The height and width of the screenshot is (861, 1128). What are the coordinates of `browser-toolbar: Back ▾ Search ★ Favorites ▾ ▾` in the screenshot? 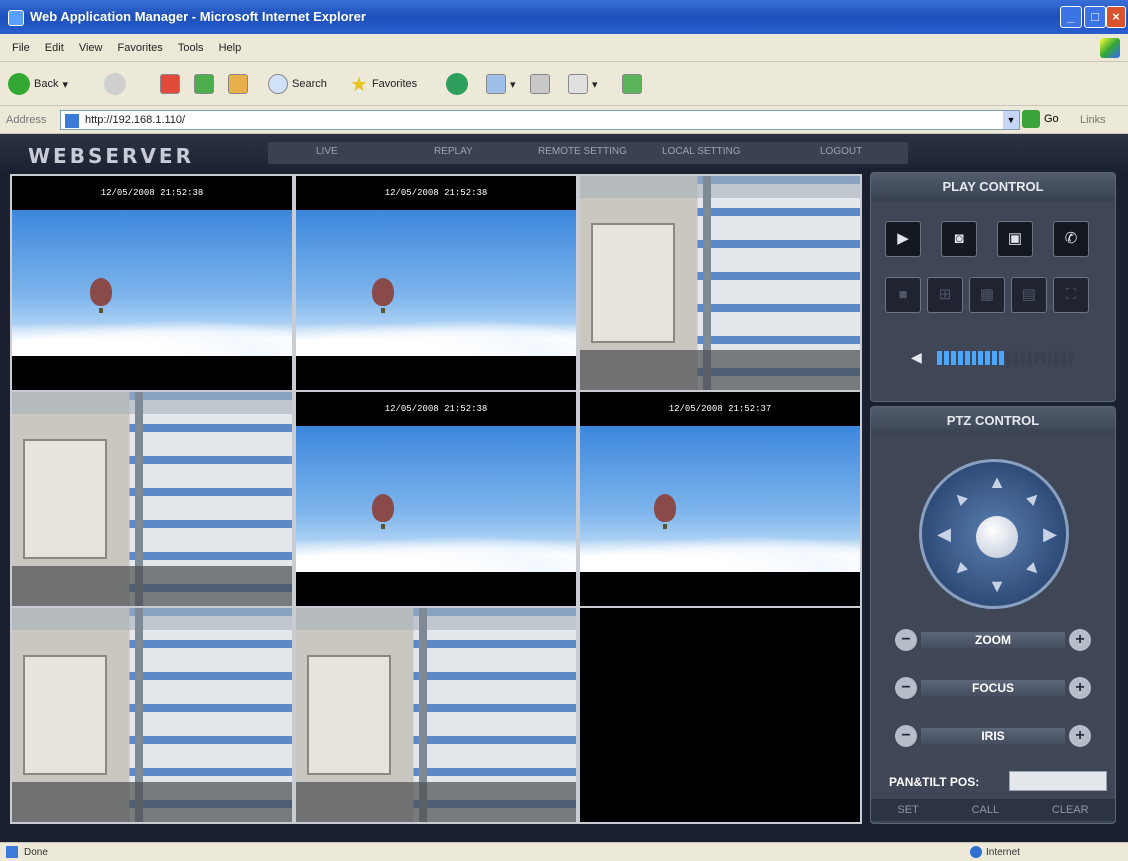 It's located at (564, 84).